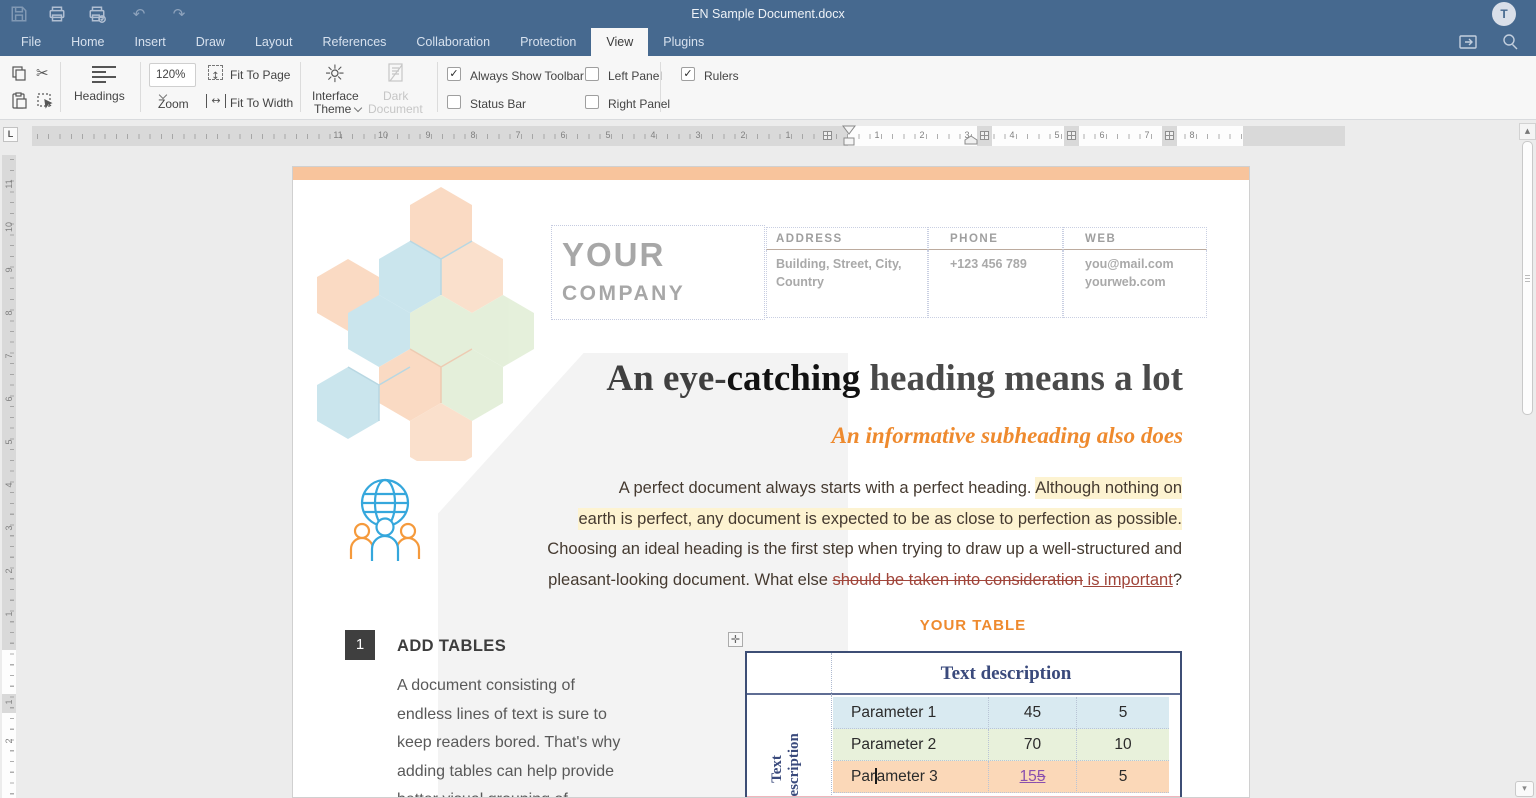 The width and height of the screenshot is (1536, 798). I want to click on status-bar-checkbox, so click(454, 102).